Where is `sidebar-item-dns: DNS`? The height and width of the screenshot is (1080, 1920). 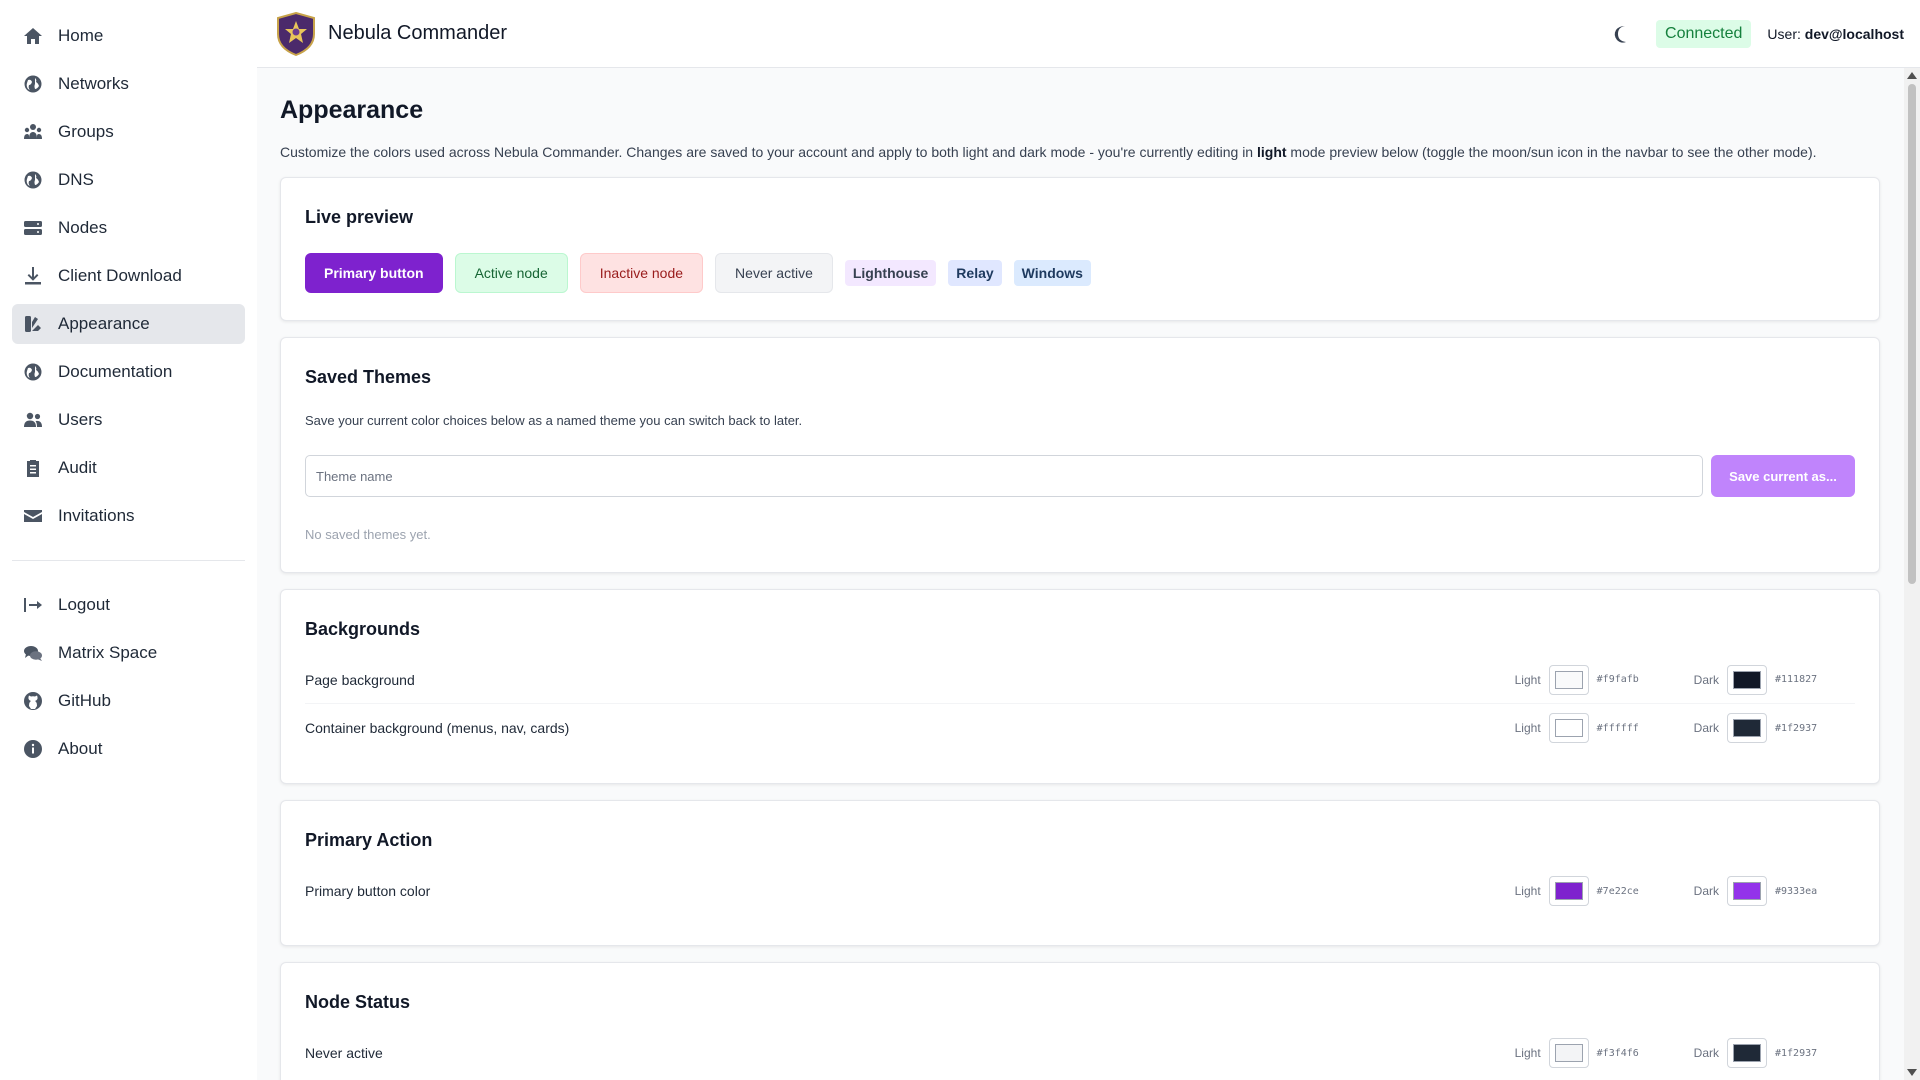 sidebar-item-dns: DNS is located at coordinates (128, 180).